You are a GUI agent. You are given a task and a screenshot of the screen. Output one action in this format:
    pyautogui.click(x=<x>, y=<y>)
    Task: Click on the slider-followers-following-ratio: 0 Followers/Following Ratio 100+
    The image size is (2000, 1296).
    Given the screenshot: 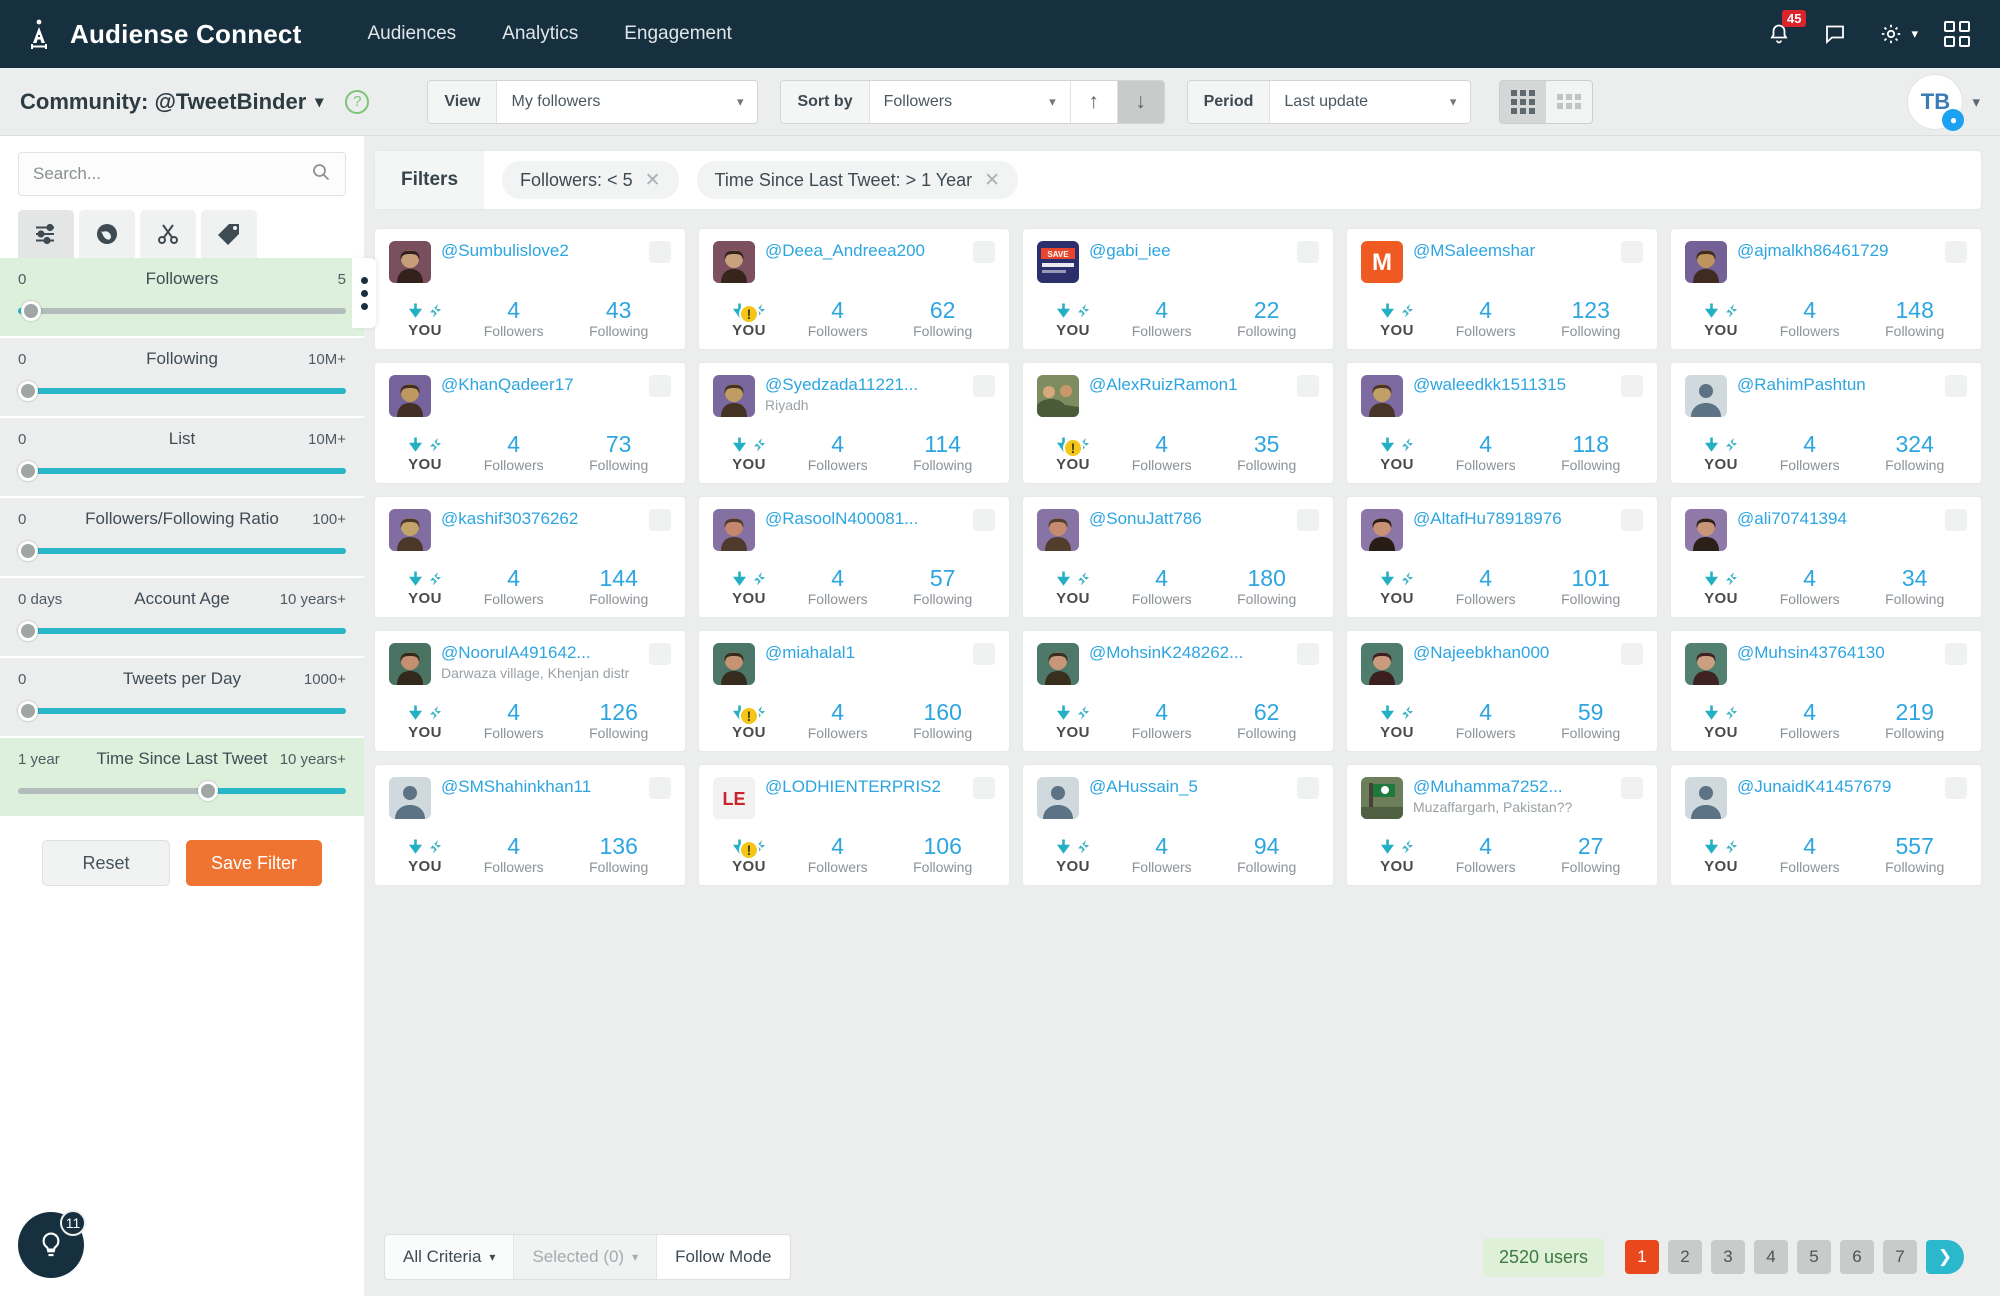 What is the action you would take?
    pyautogui.click(x=182, y=538)
    